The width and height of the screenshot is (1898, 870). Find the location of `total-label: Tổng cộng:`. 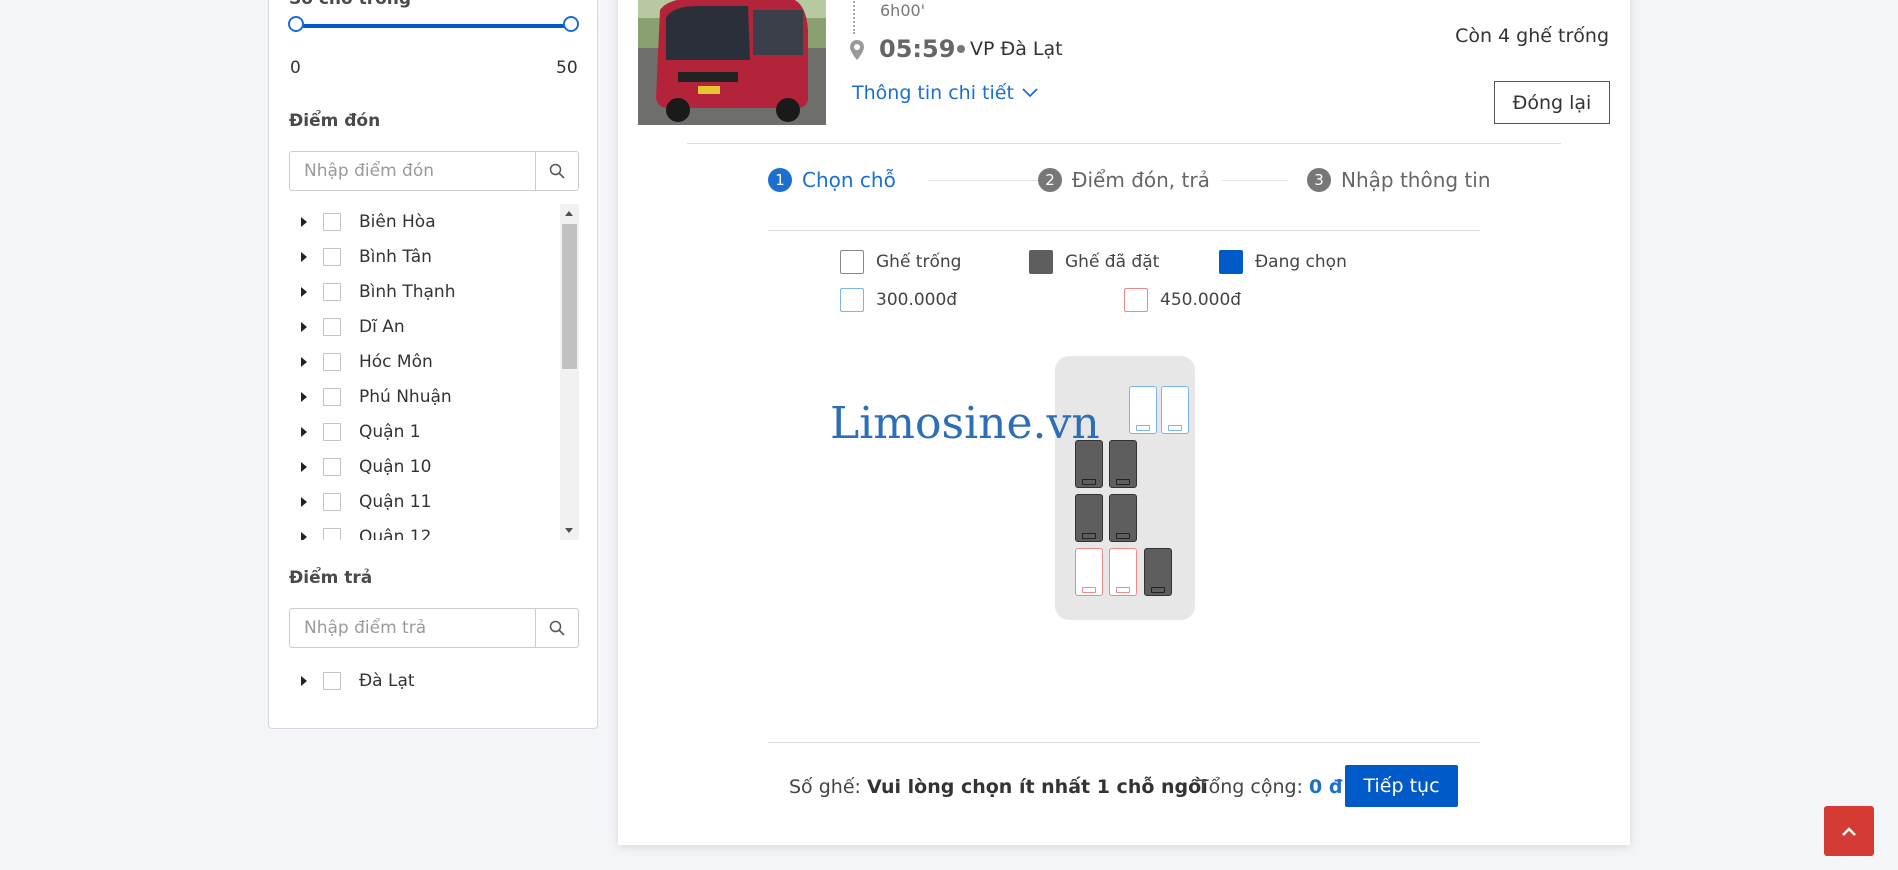

total-label: Tổng cộng: is located at coordinates (1250, 787).